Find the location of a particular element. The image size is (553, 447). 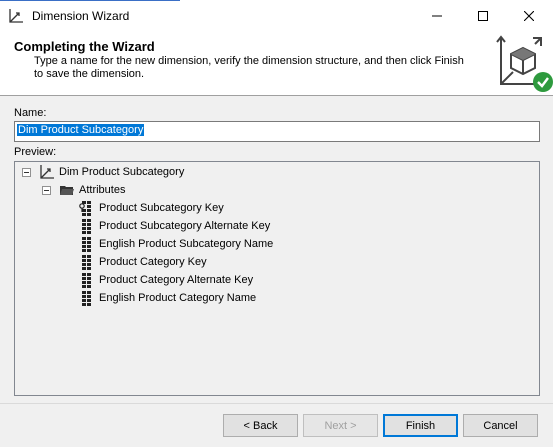

attribute-label: Product Category Key is located at coordinates (153, 262).